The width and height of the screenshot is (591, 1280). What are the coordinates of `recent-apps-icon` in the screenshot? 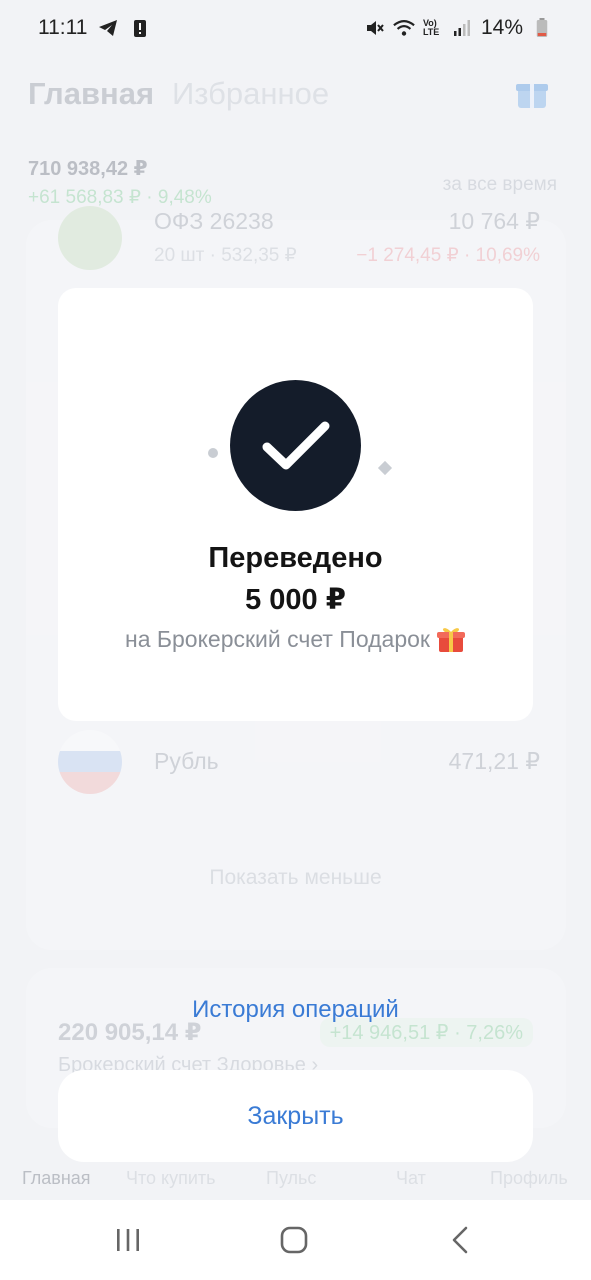 It's located at (128, 1240).